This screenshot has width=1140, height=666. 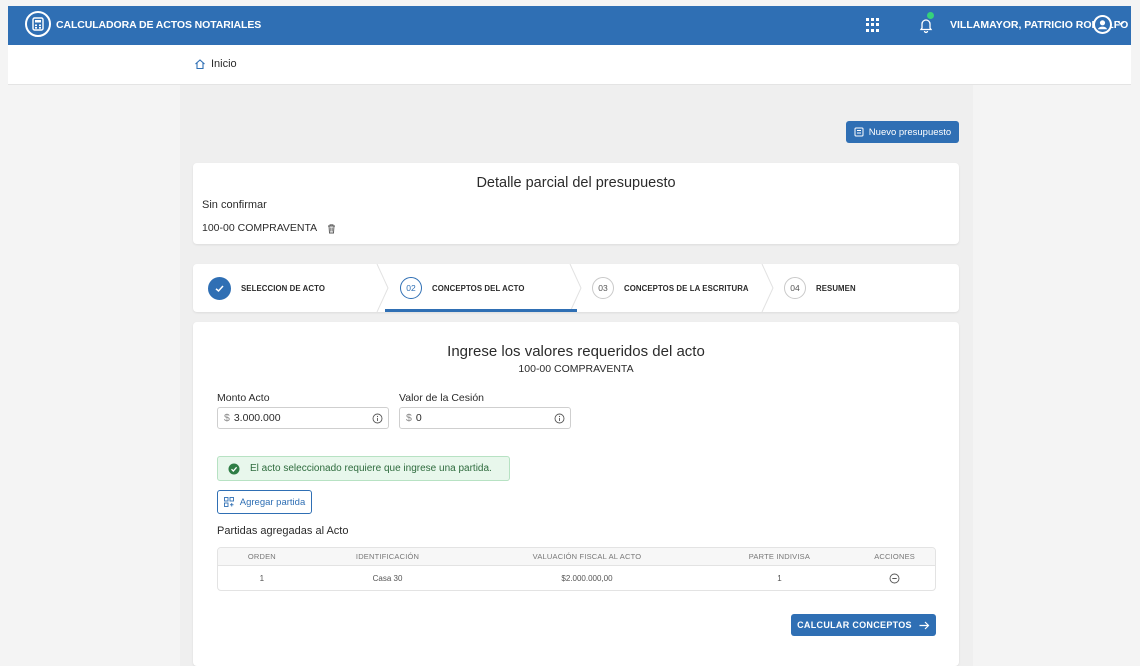 I want to click on home-icon, so click(x=200, y=64).